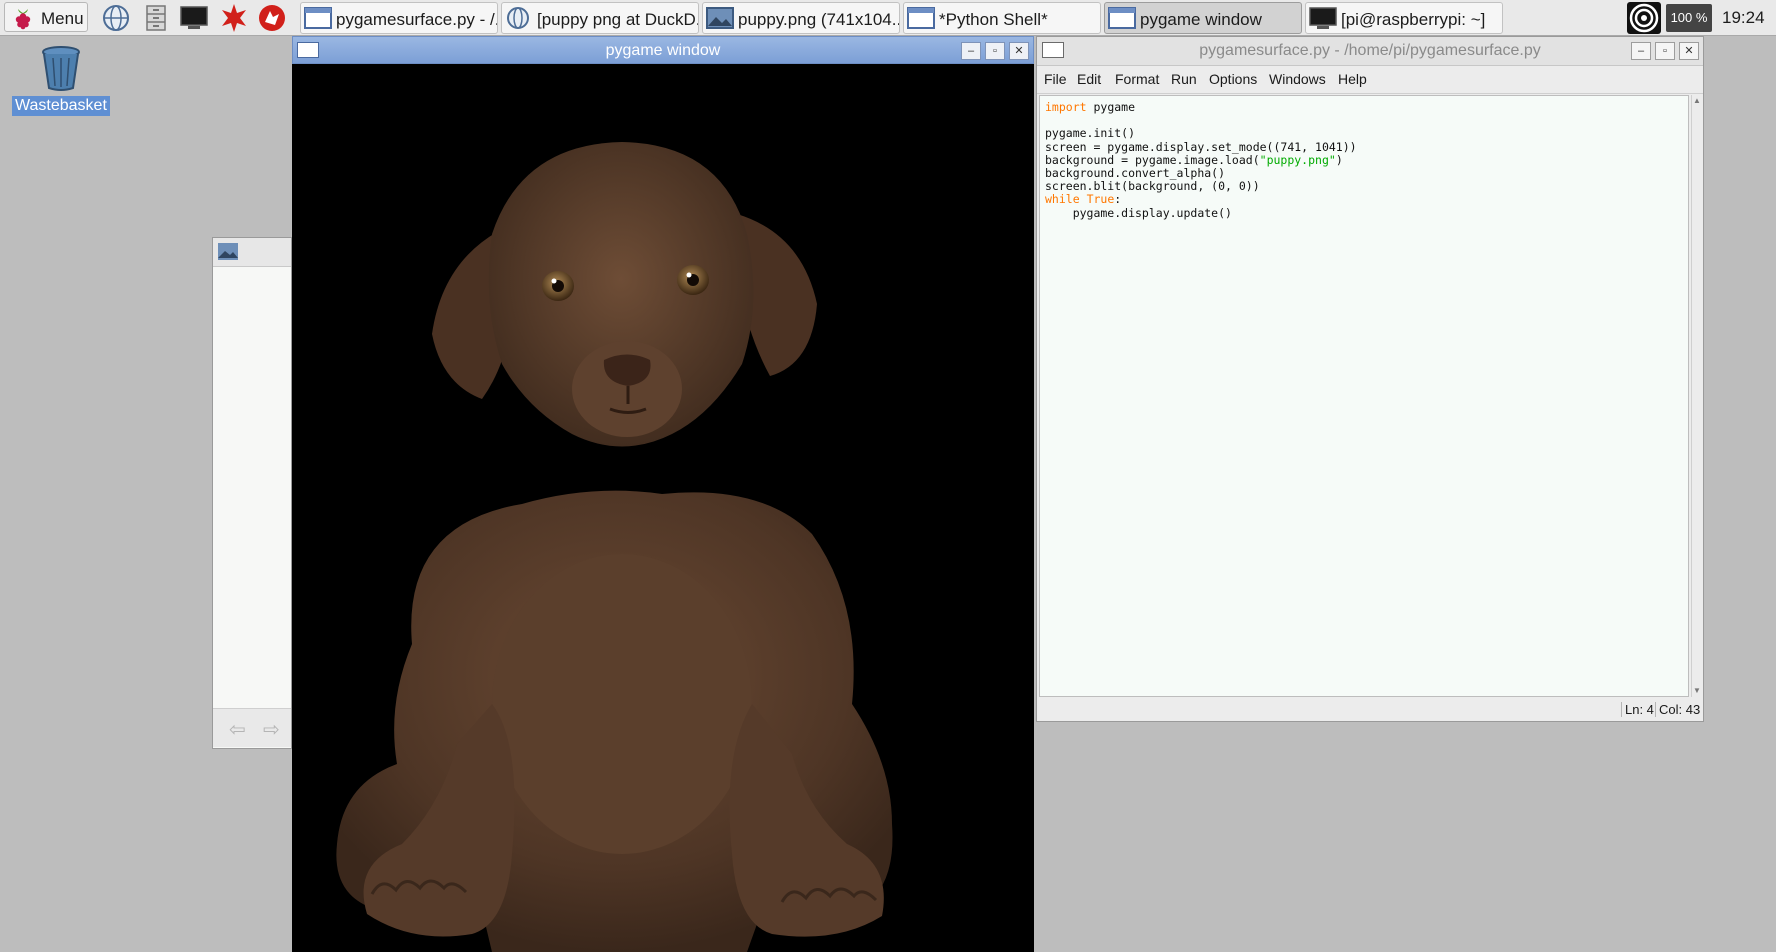  What do you see at coordinates (518, 18) in the screenshot?
I see `browser-globe-icon` at bounding box center [518, 18].